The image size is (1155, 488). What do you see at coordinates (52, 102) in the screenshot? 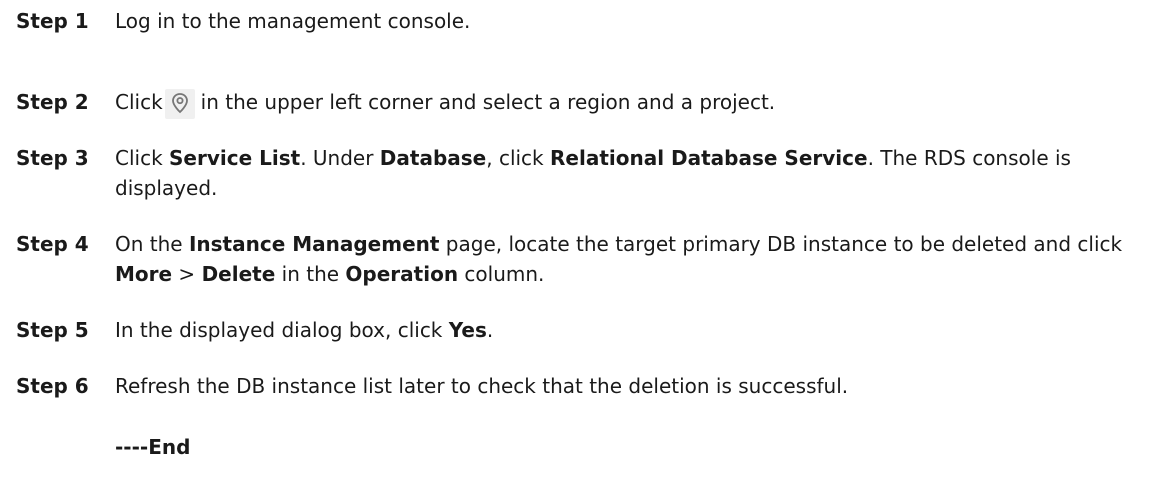
I see `step-label: Step 2` at bounding box center [52, 102].